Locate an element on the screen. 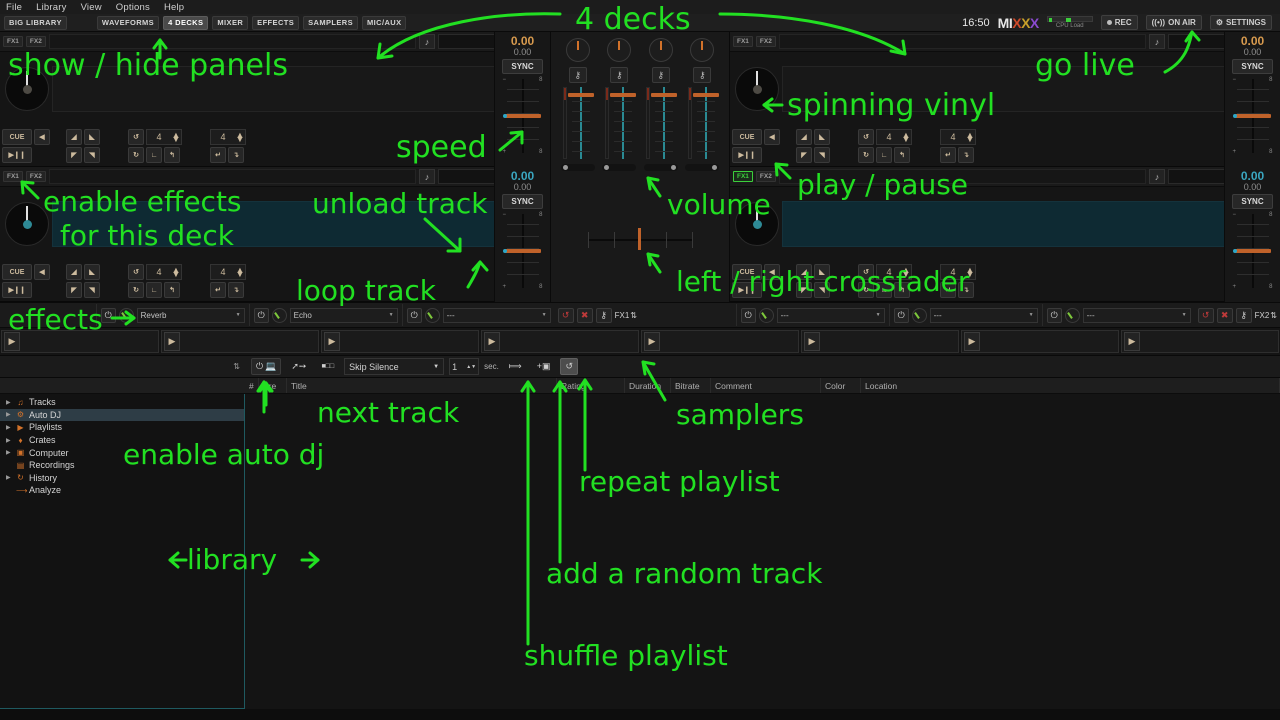 The width and height of the screenshot is (1280, 720). channel-1-volume-fader is located at coordinates (581, 123).